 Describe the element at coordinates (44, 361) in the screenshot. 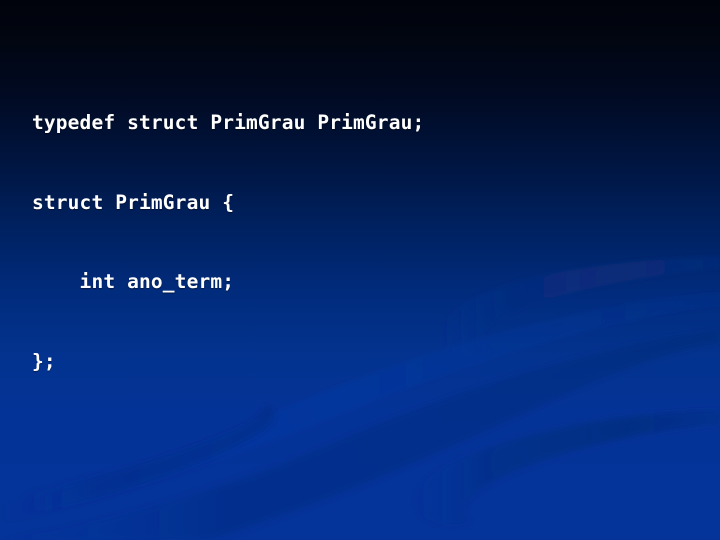

I see `code-line: };` at that location.